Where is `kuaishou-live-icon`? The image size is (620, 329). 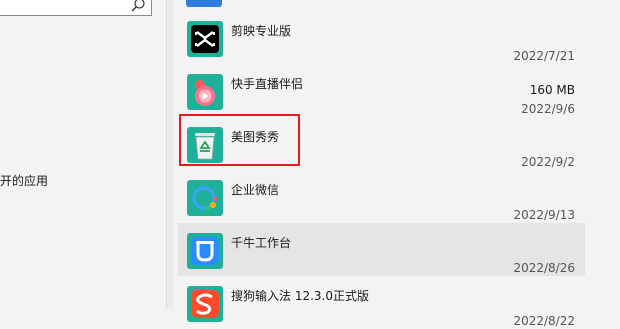 kuaishou-live-icon is located at coordinates (205, 92).